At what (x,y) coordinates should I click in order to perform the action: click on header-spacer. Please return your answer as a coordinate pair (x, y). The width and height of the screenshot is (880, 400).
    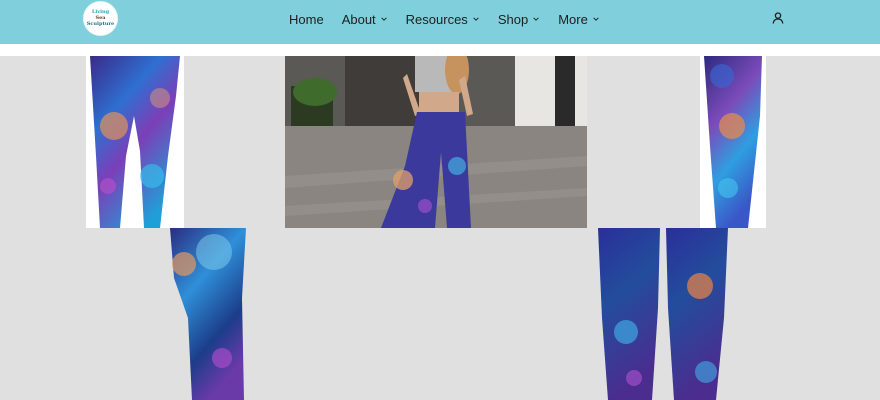
    Looking at the image, I should click on (440, 50).